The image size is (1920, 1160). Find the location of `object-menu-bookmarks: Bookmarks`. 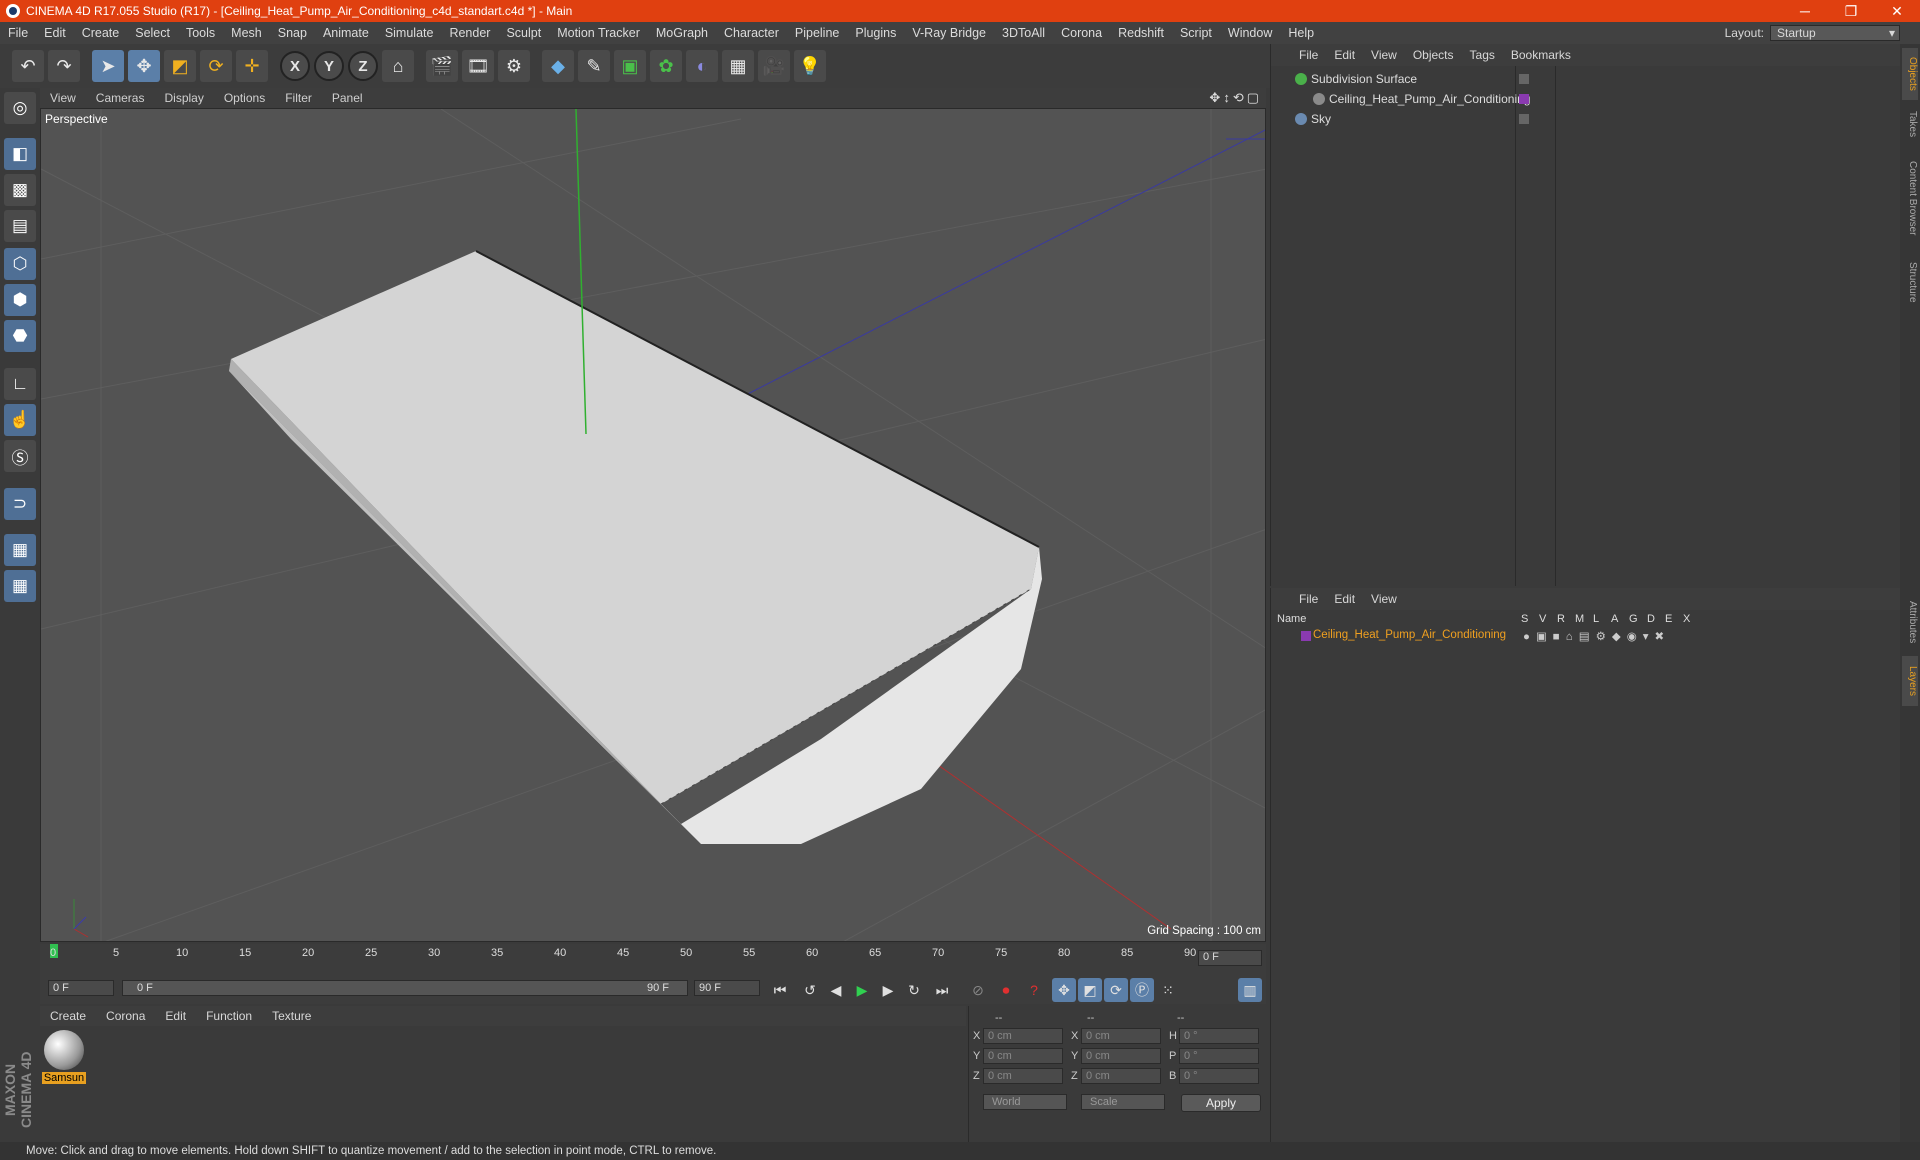

object-menu-bookmarks: Bookmarks is located at coordinates (1541, 55).